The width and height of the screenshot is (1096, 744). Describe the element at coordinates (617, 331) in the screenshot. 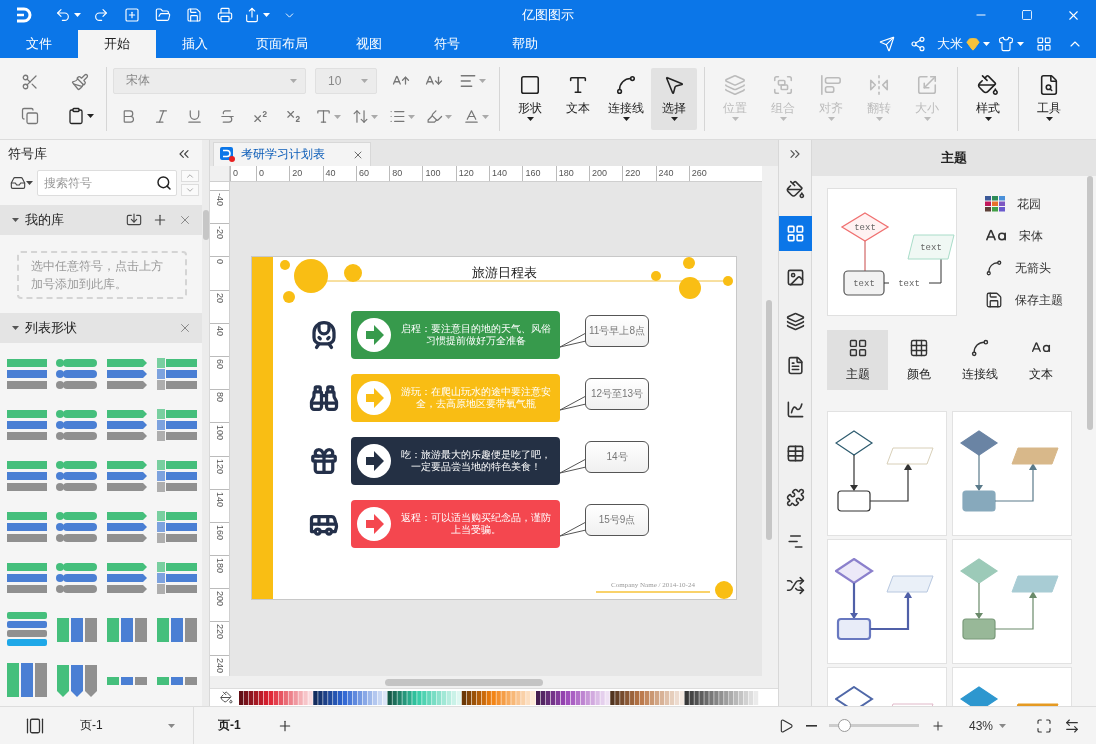

I see `note-callout: 11号早上8点` at that location.